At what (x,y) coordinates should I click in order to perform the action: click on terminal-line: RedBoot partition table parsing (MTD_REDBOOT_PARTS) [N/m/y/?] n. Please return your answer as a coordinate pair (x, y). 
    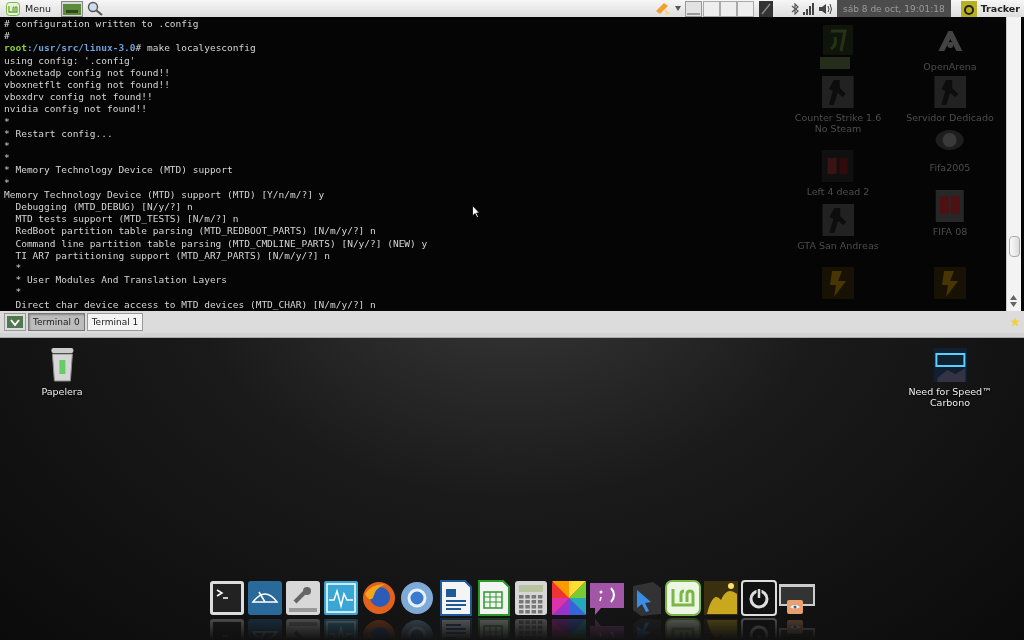
    Looking at the image, I should click on (195, 231).